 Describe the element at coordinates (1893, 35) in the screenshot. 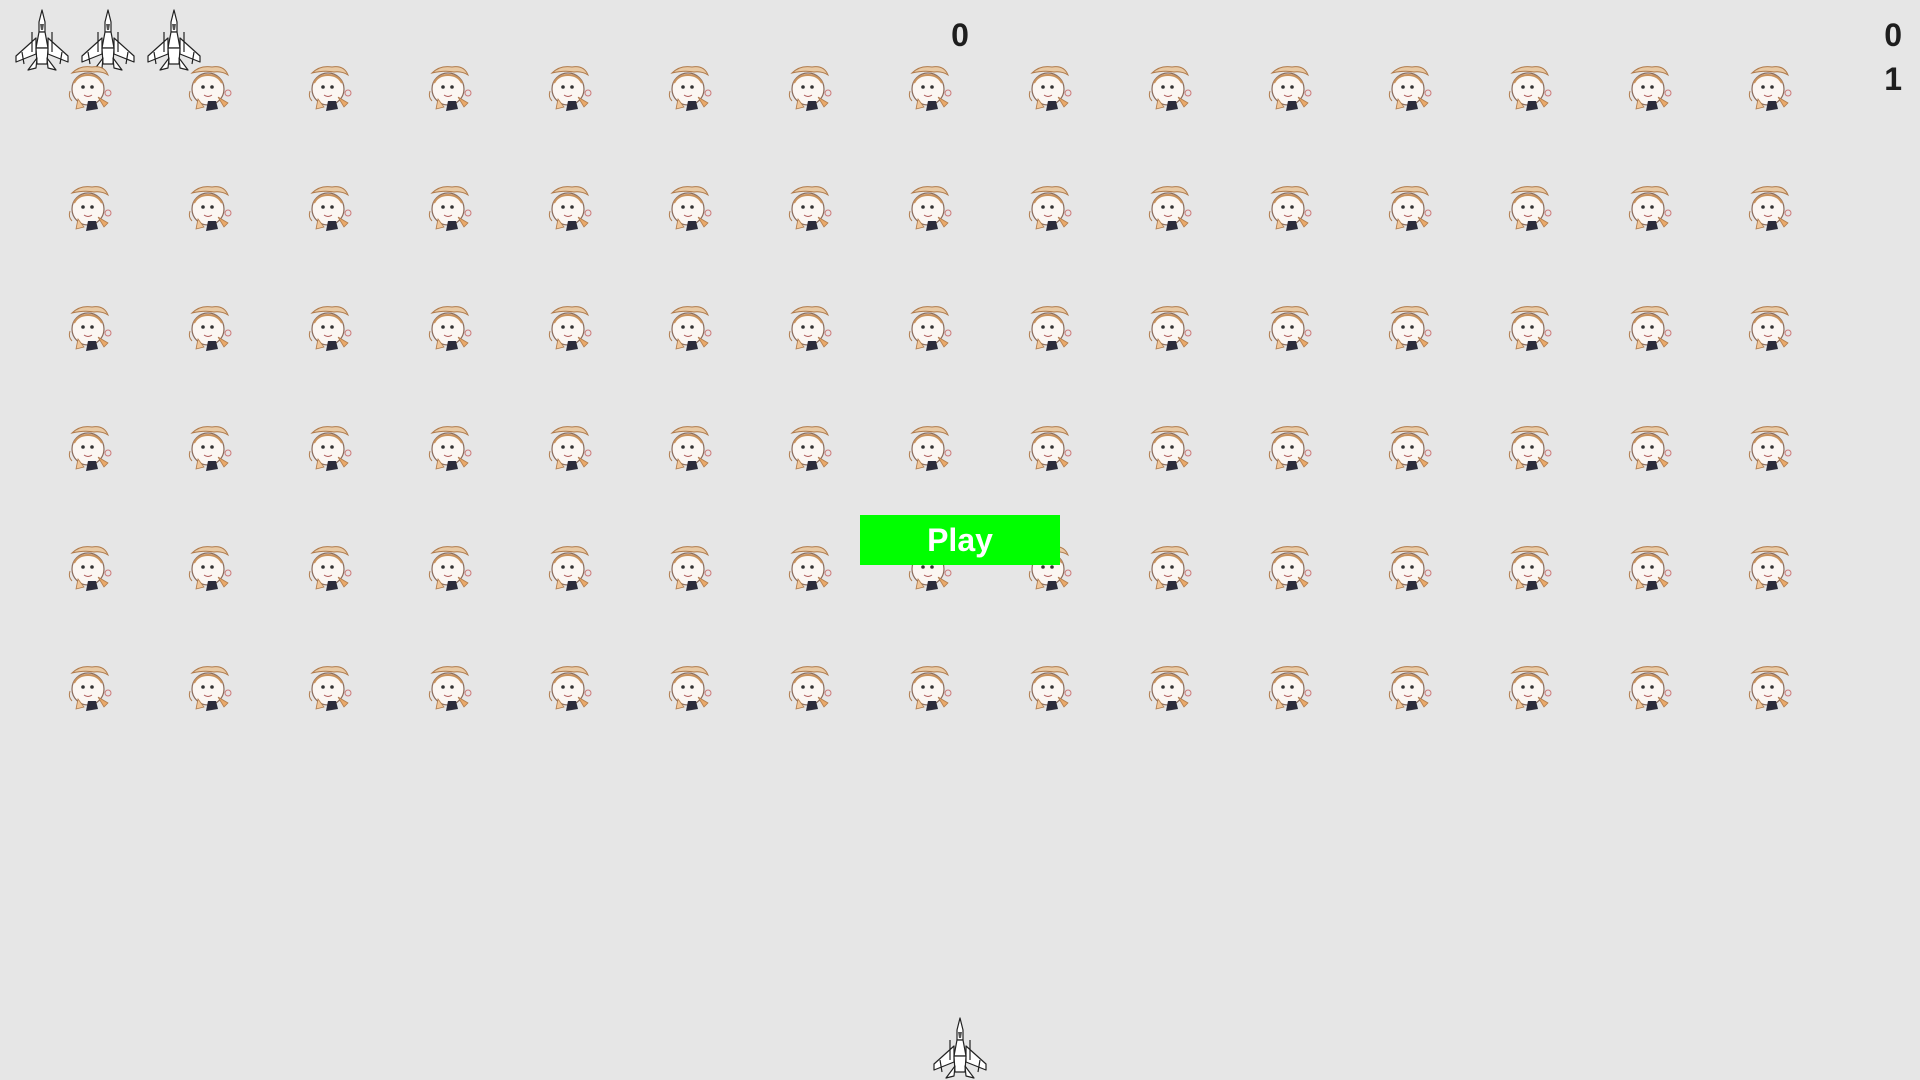

I see `high-score-display: 0` at that location.